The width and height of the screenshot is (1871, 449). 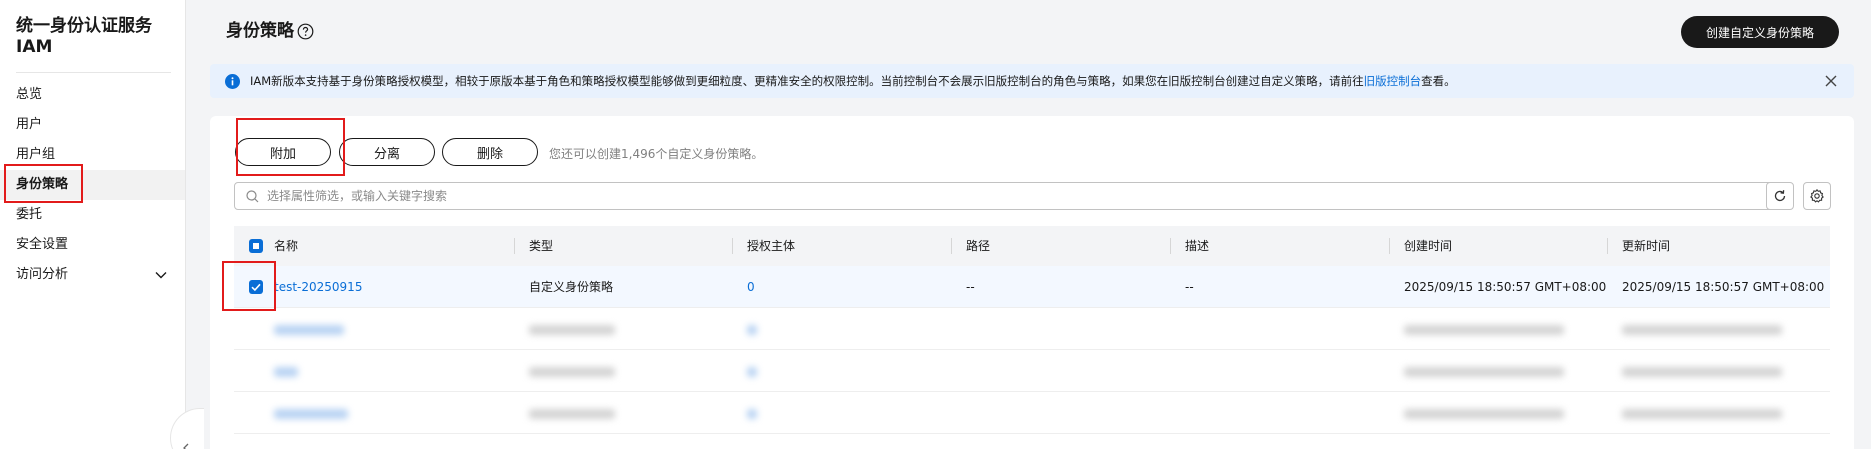 What do you see at coordinates (1032, 246) in the screenshot?
I see `table-header: 名称 类型 授权主体 路径 描述 创建时间 更新时间` at bounding box center [1032, 246].